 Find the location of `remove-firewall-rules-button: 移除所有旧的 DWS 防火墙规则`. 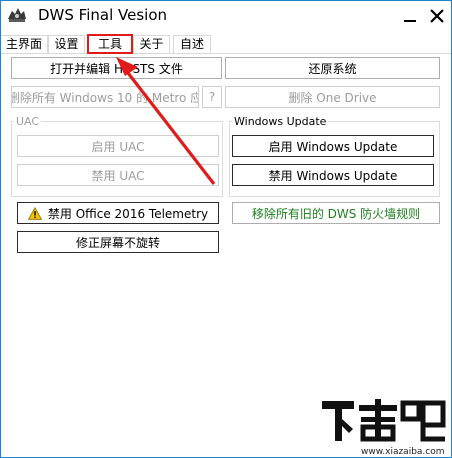

remove-firewall-rules-button: 移除所有旧的 DWS 防火墙规则 is located at coordinates (336, 213).